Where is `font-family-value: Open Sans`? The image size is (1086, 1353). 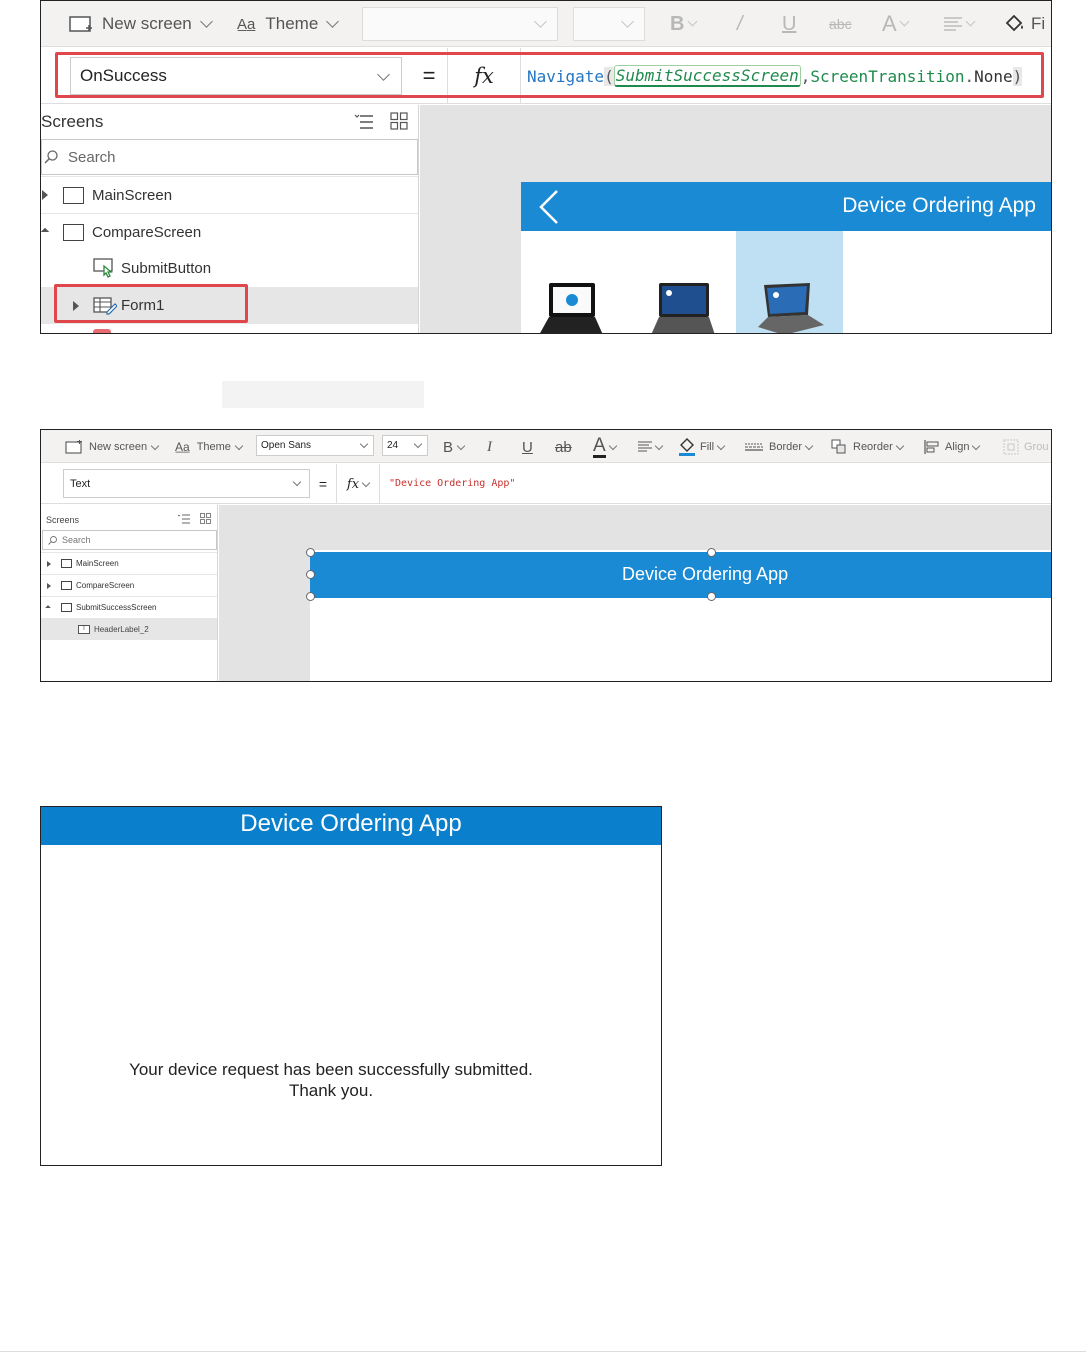
font-family-value: Open Sans is located at coordinates (286, 445).